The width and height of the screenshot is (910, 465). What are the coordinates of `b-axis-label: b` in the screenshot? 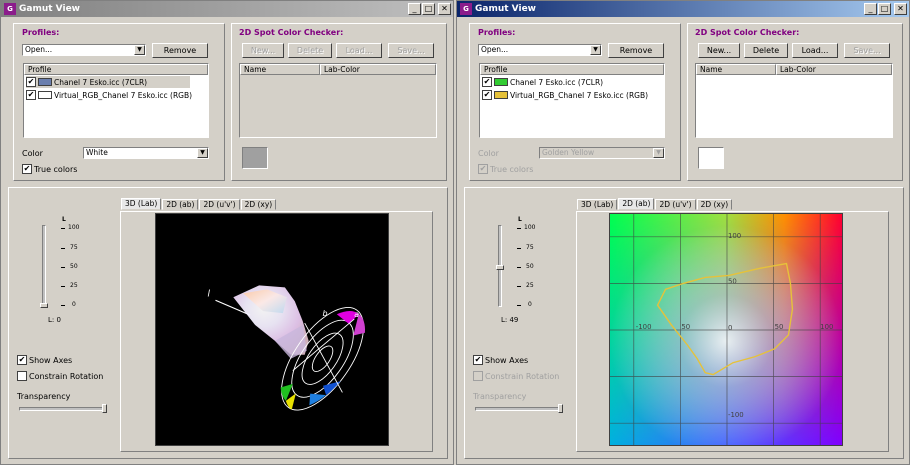 It's located at (325, 313).